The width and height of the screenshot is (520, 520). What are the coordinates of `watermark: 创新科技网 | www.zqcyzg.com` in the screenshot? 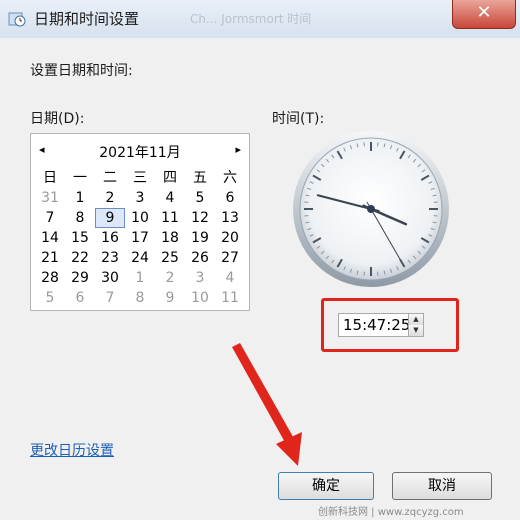 It's located at (391, 512).